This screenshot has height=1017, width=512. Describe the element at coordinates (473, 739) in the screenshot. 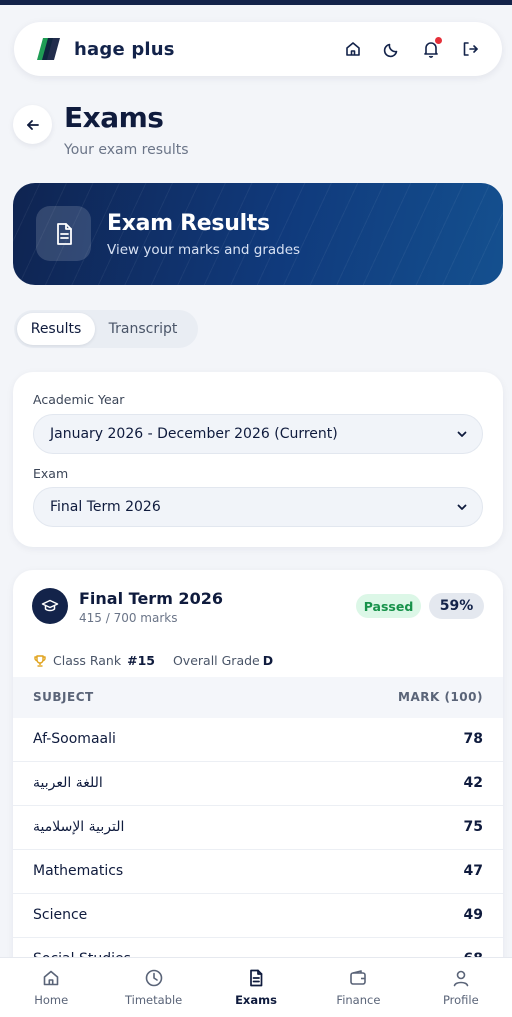

I see `subject-mark: 78` at that location.